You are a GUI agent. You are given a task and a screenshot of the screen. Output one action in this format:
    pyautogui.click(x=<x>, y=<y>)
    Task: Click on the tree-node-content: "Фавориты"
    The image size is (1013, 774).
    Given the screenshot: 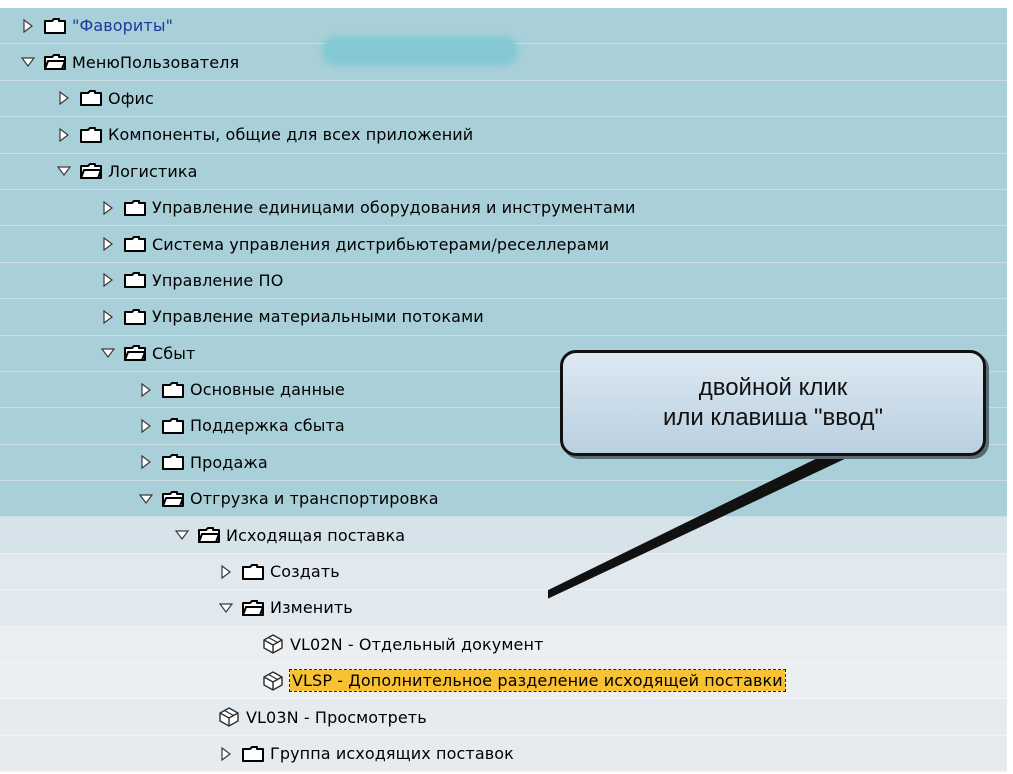 What is the action you would take?
    pyautogui.click(x=96, y=25)
    